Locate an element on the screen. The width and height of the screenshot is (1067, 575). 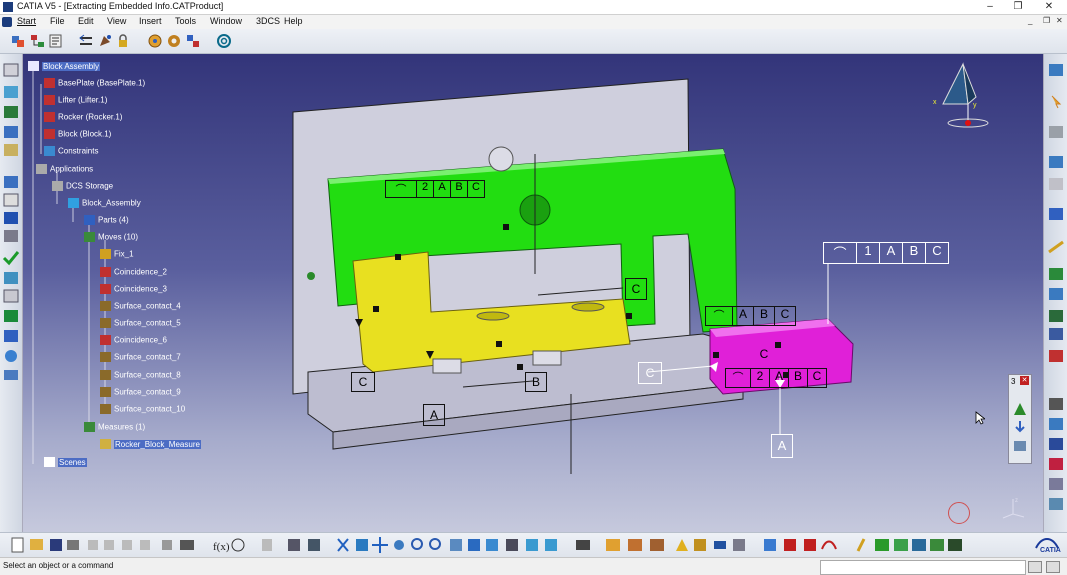
right-toolbar is located at coordinates (1055, 293).